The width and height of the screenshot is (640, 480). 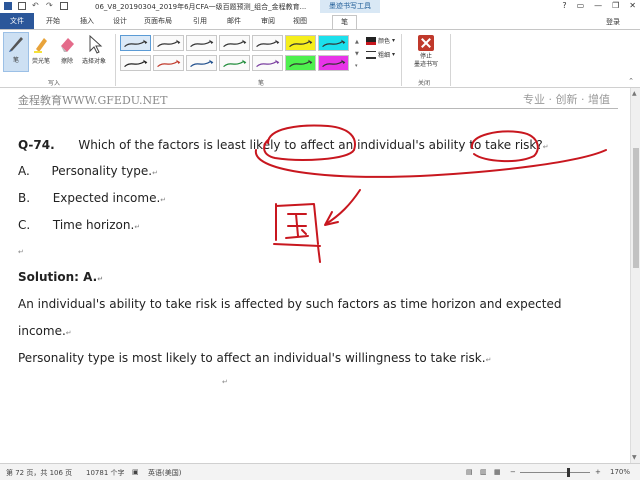 What do you see at coordinates (631, 81) in the screenshot?
I see `collapse-ribbon-icon: ⌃` at bounding box center [631, 81].